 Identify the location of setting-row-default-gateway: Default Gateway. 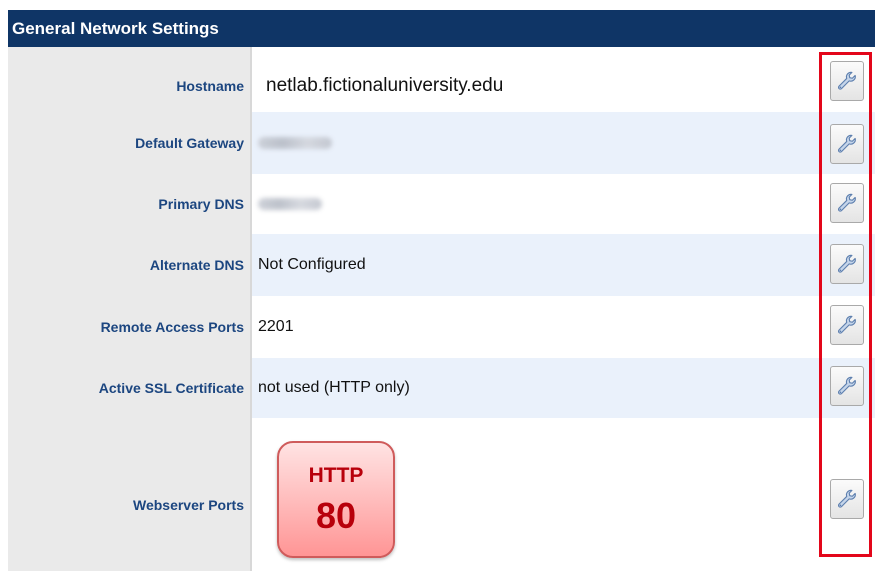
(441, 143).